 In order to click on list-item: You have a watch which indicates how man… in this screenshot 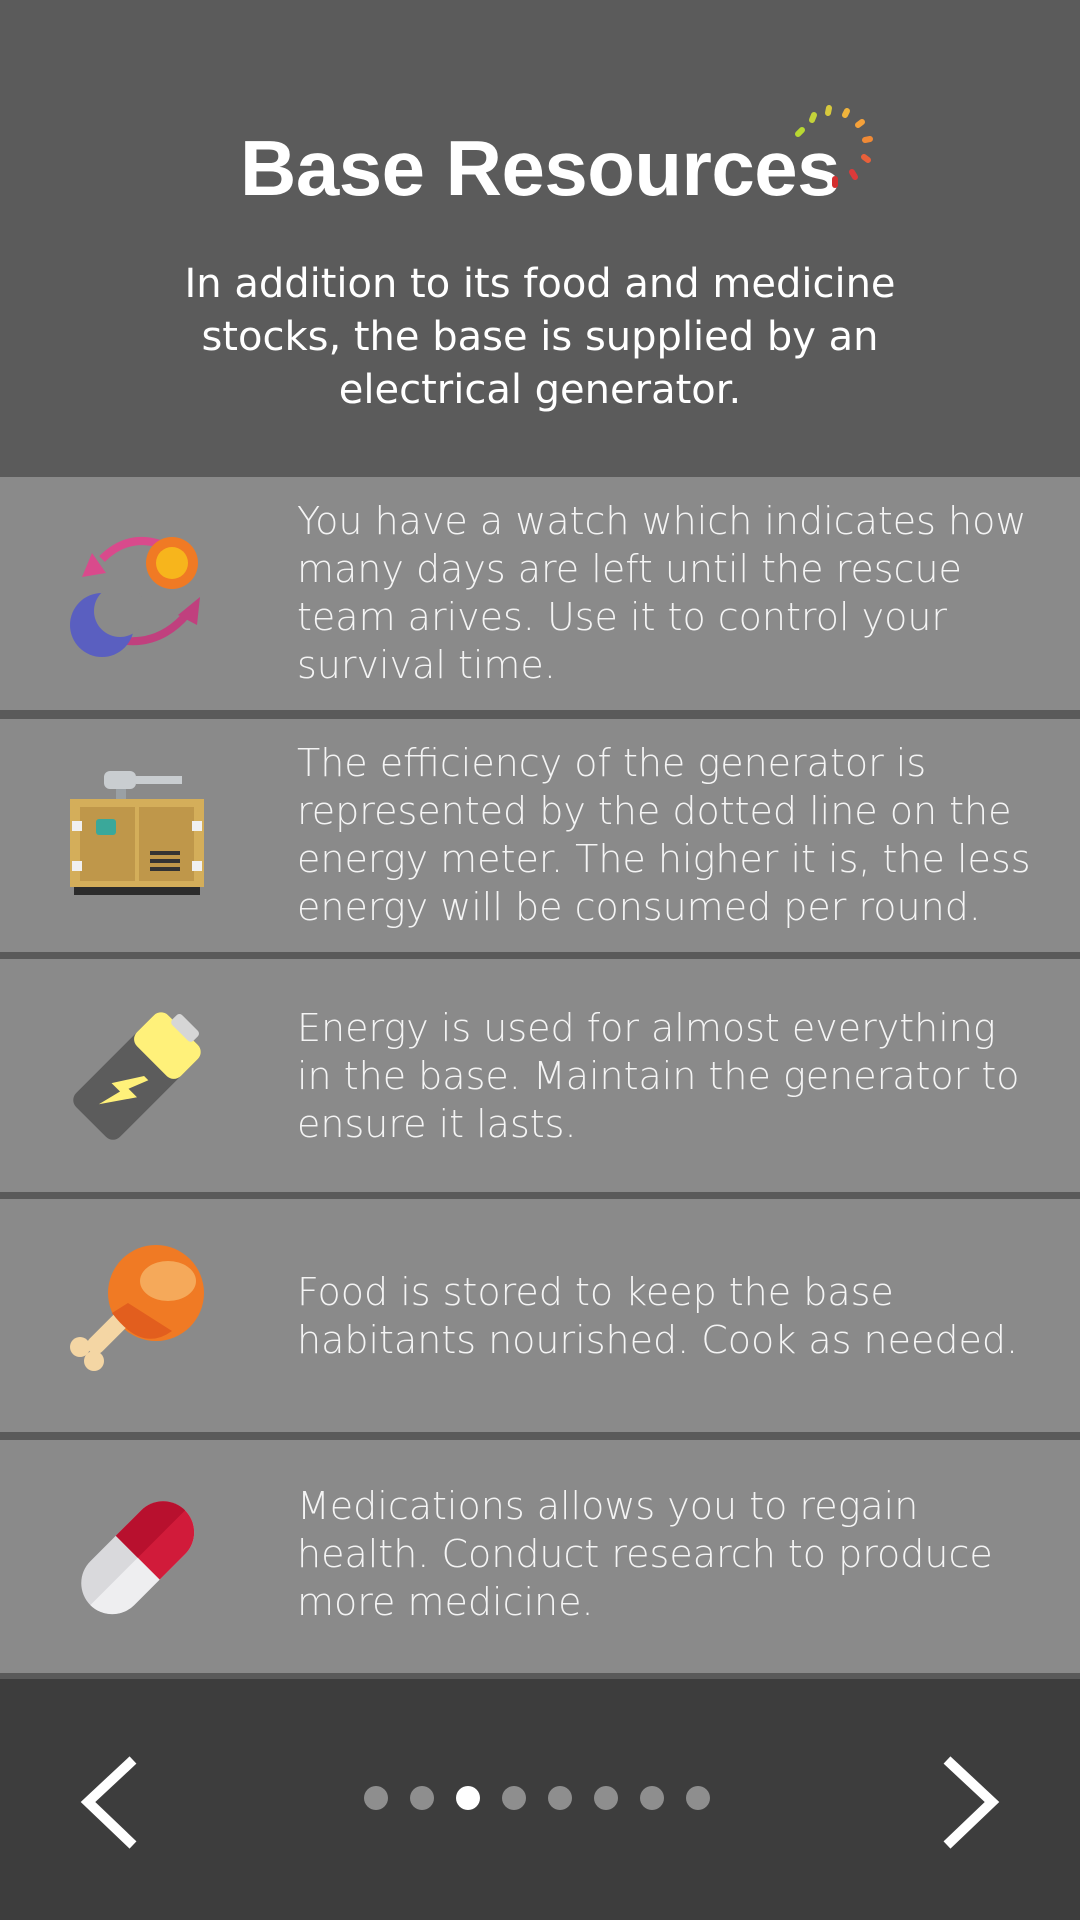, I will do `click(540, 593)`.